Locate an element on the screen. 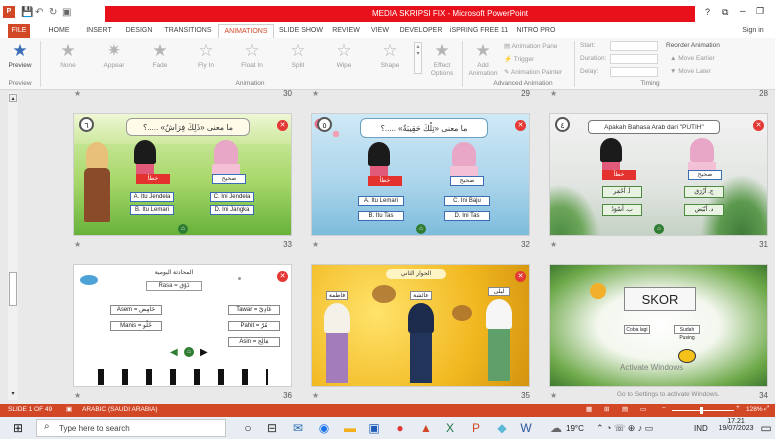  undo-icon: ↶ is located at coordinates (39, 12).